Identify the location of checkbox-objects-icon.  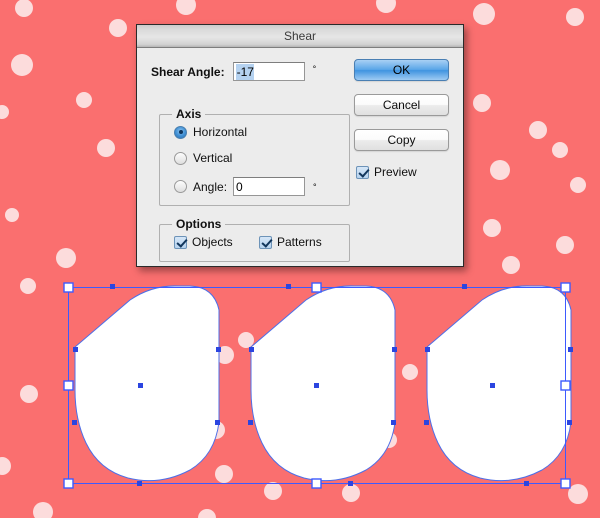
(180, 242).